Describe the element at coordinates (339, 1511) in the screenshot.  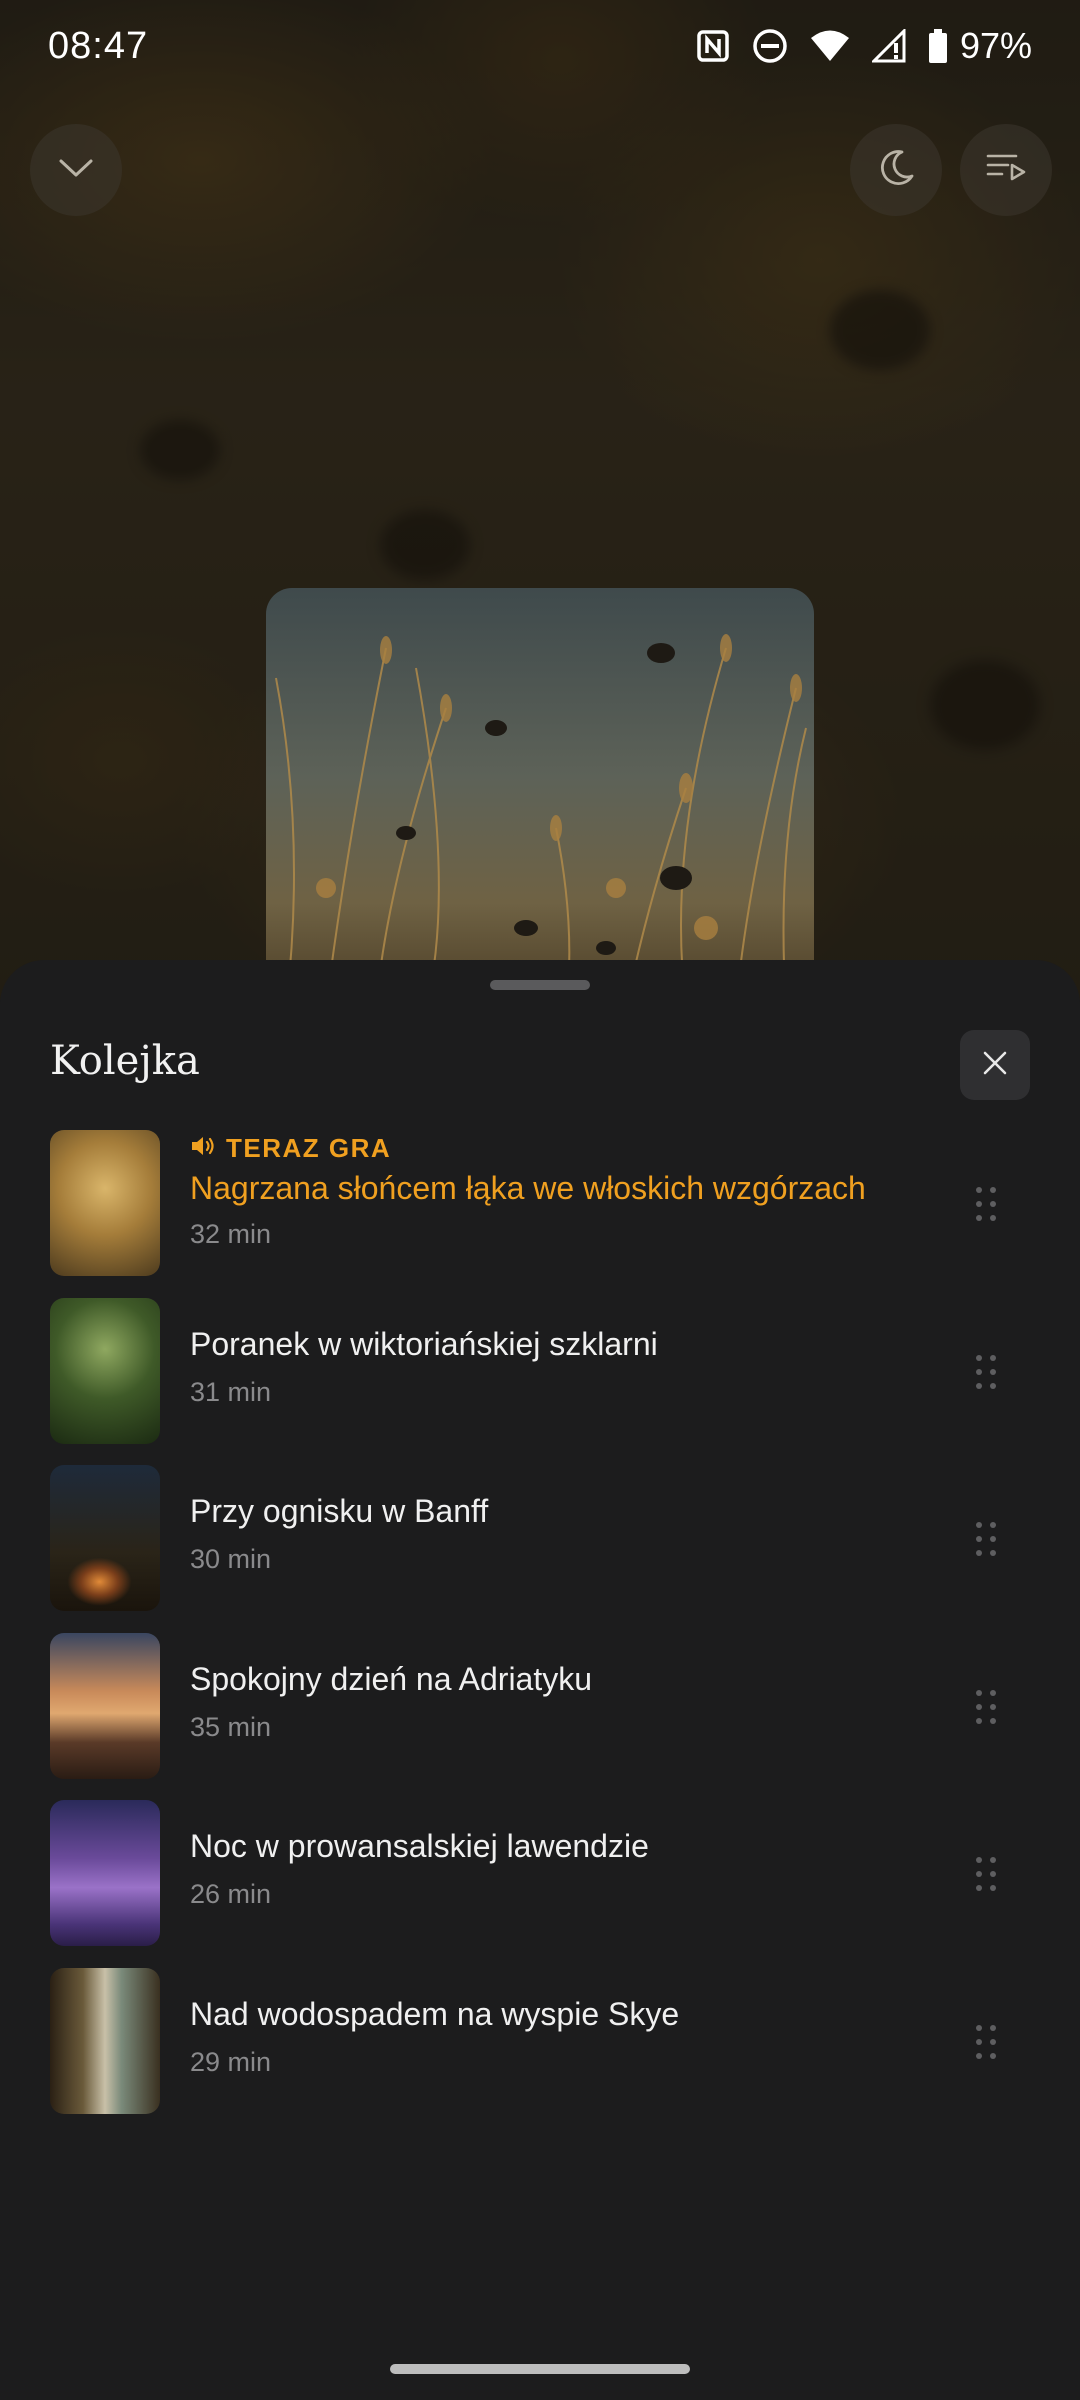
I see `track-title: Przy ognisku w Banff` at that location.